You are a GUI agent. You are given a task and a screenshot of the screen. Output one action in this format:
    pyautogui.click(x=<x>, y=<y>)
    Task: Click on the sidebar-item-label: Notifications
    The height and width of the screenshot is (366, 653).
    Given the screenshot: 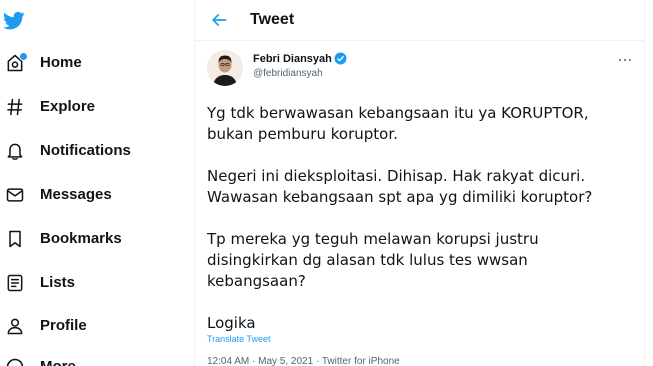 What is the action you would take?
    pyautogui.click(x=85, y=150)
    